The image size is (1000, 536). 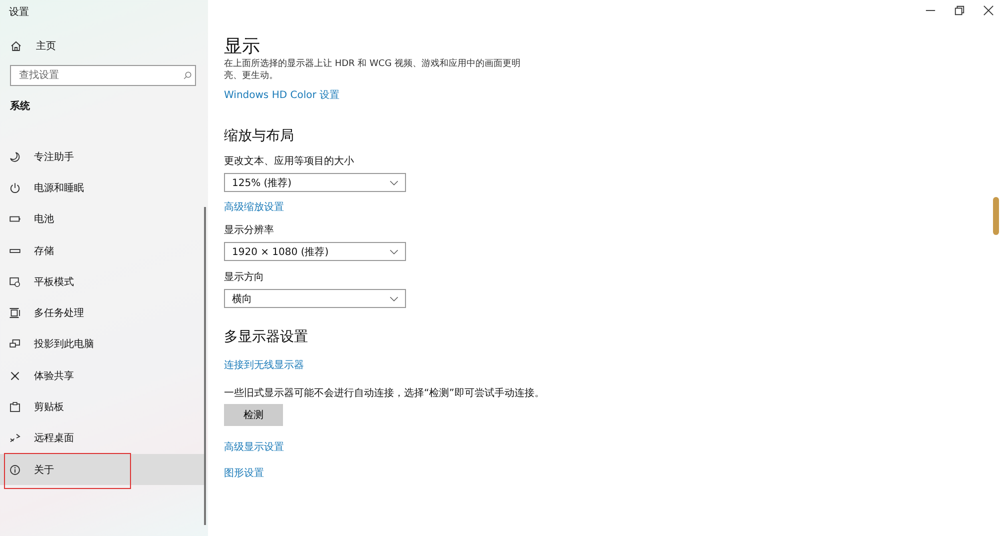 I want to click on sidebar-item: 投影到此电脑, so click(x=102, y=344).